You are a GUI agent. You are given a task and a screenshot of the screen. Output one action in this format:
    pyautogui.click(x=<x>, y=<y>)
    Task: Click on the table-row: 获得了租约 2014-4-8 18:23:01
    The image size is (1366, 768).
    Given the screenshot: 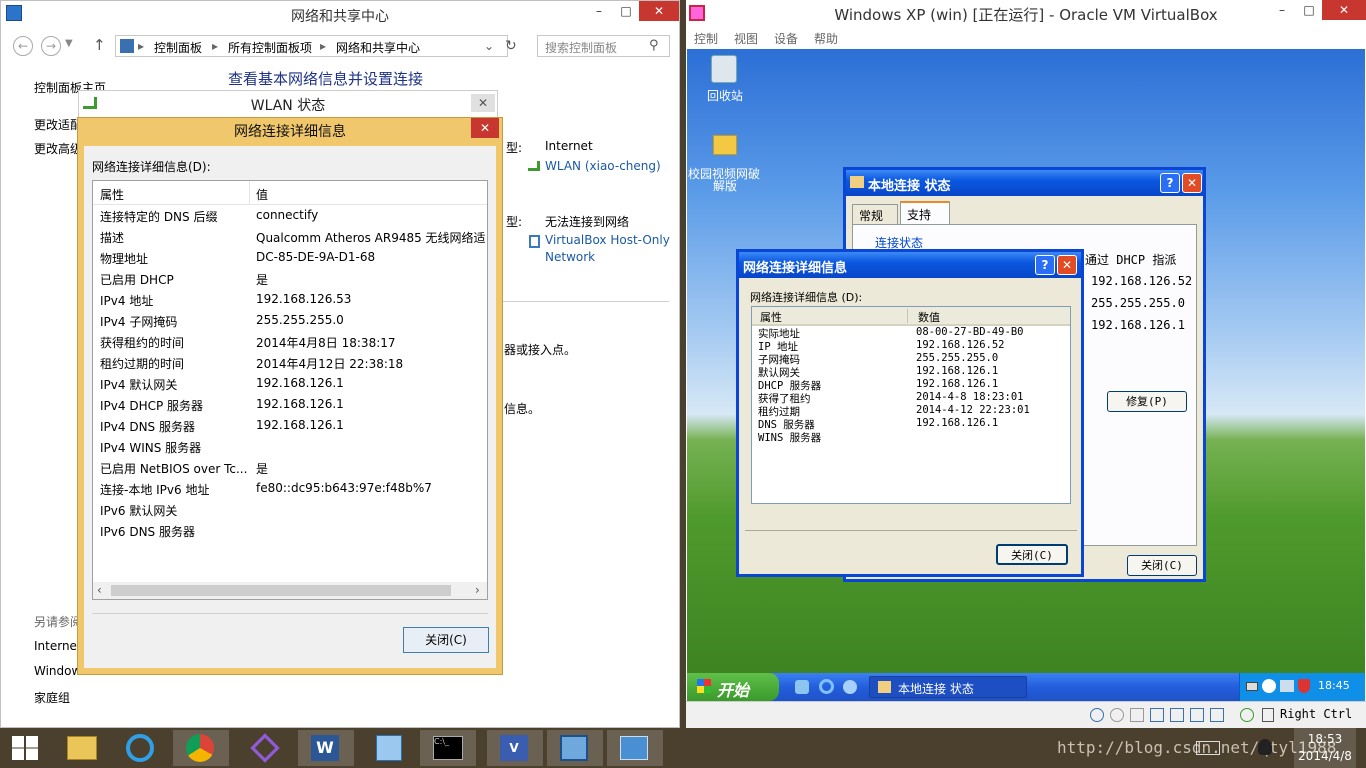 What is the action you would take?
    pyautogui.click(x=911, y=398)
    